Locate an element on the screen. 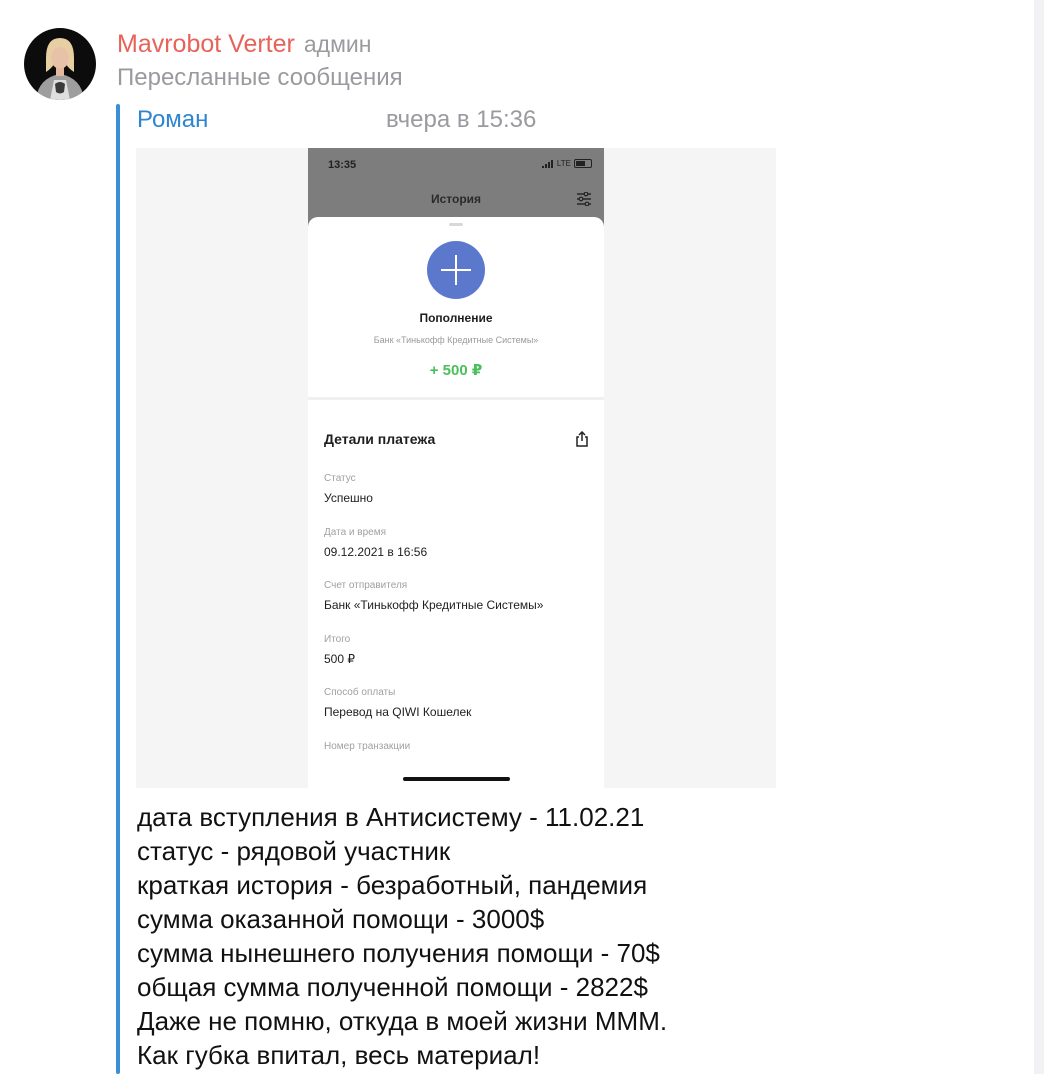  detail-label-sender-account: Счет отправителя is located at coordinates (366, 585).